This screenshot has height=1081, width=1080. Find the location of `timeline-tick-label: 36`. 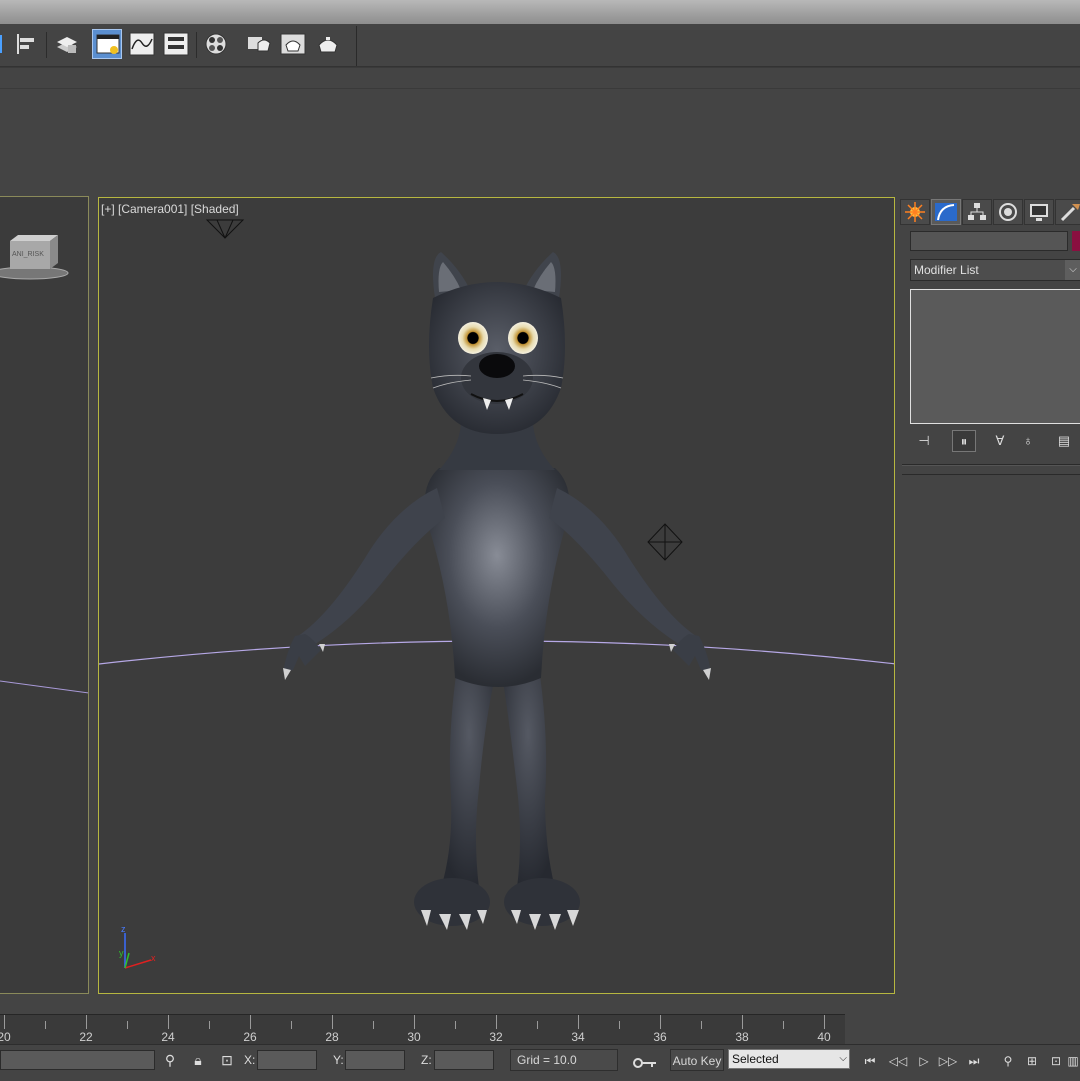

timeline-tick-label: 36 is located at coordinates (660, 1037).